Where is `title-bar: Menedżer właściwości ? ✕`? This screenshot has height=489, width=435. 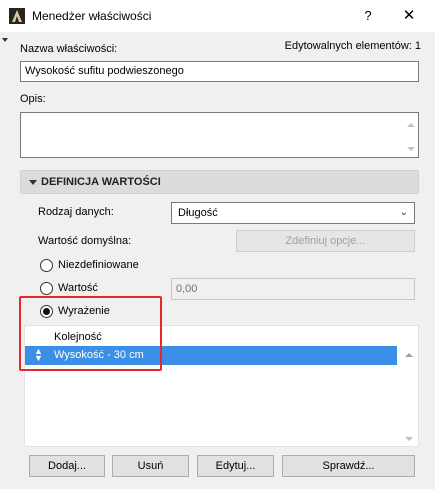 title-bar: Menedżer właściwości ? ✕ is located at coordinates (217, 16).